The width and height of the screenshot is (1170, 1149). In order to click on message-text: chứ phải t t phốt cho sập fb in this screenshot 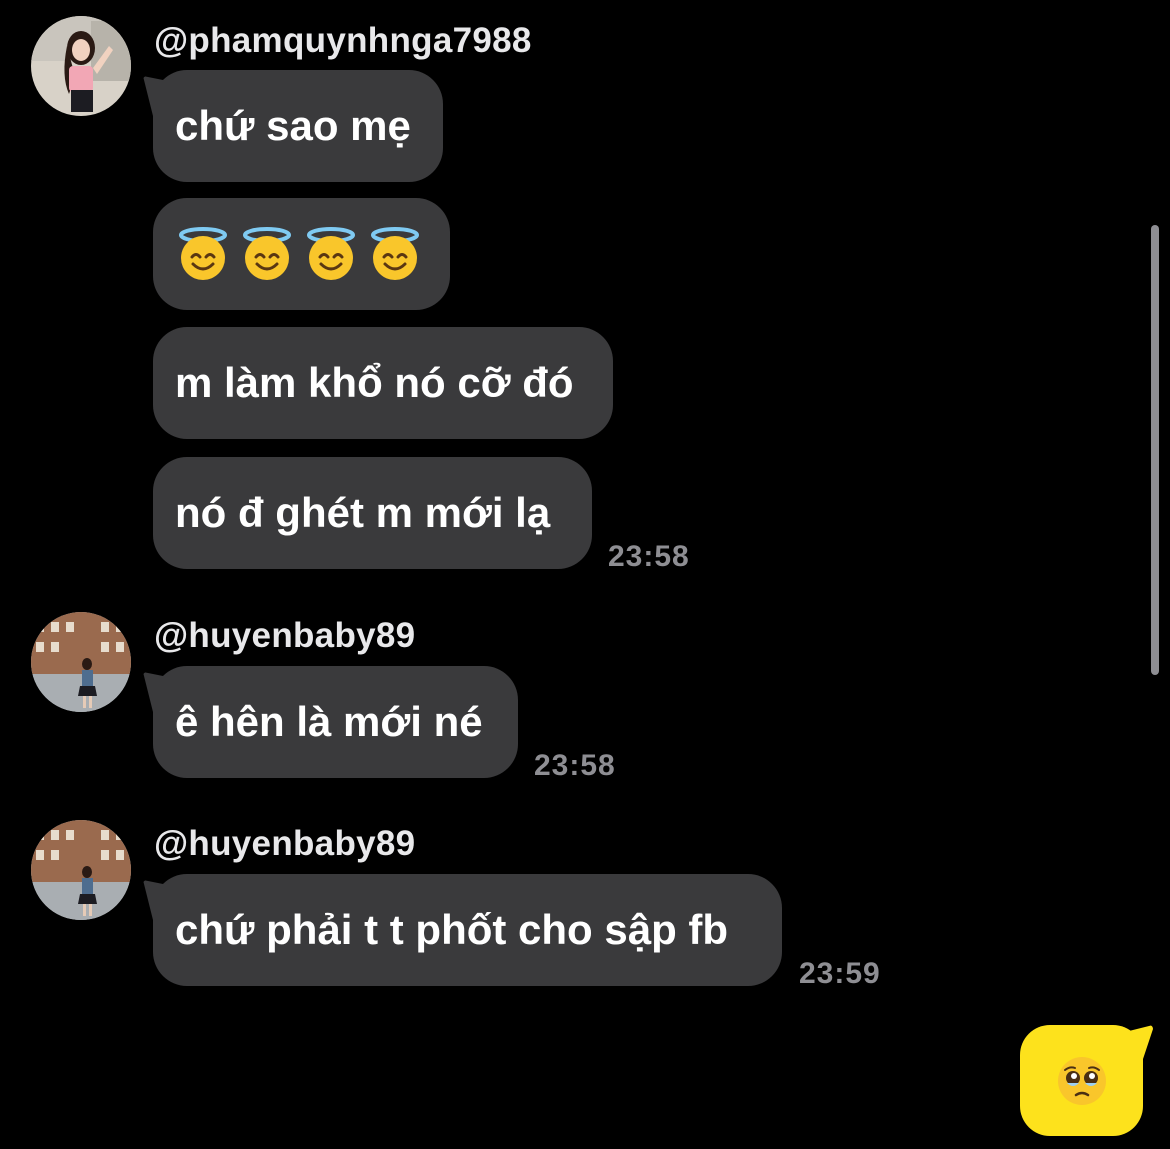, I will do `click(452, 929)`.